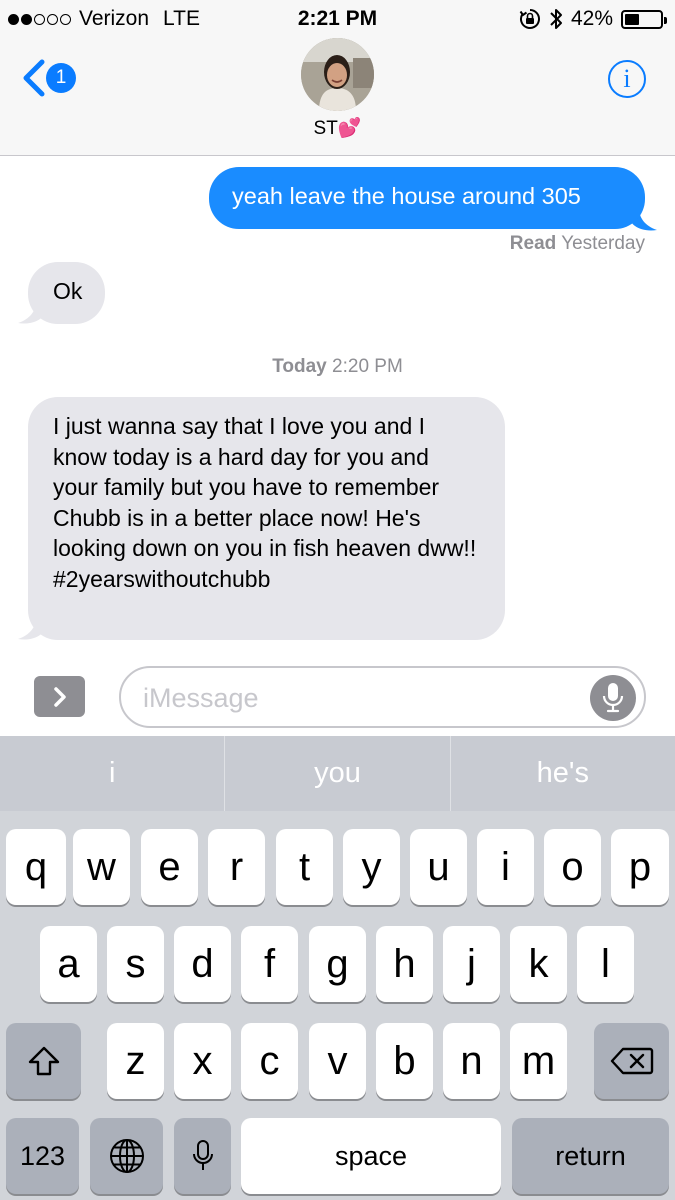 Image resolution: width=675 pixels, height=1200 pixels. What do you see at coordinates (404, 964) in the screenshot?
I see `key-h: h` at bounding box center [404, 964].